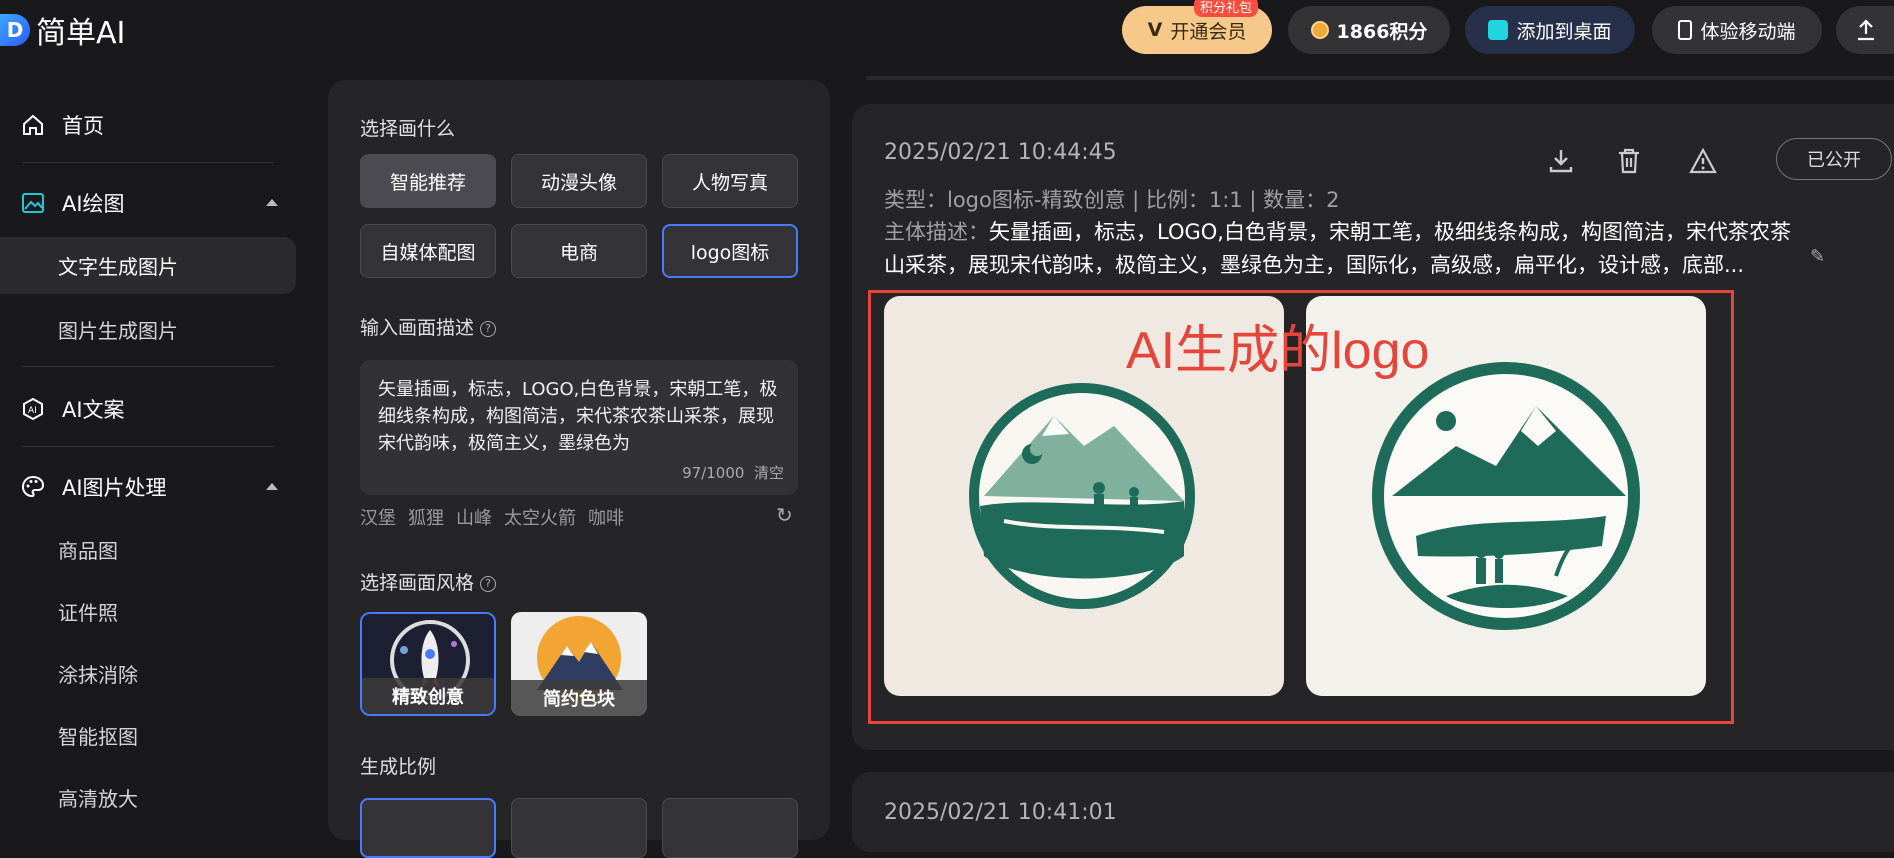 This screenshot has height=858, width=1894. Describe the element at coordinates (93, 410) in the screenshot. I see `sidebar-ai-copy-label: AI文案` at that location.